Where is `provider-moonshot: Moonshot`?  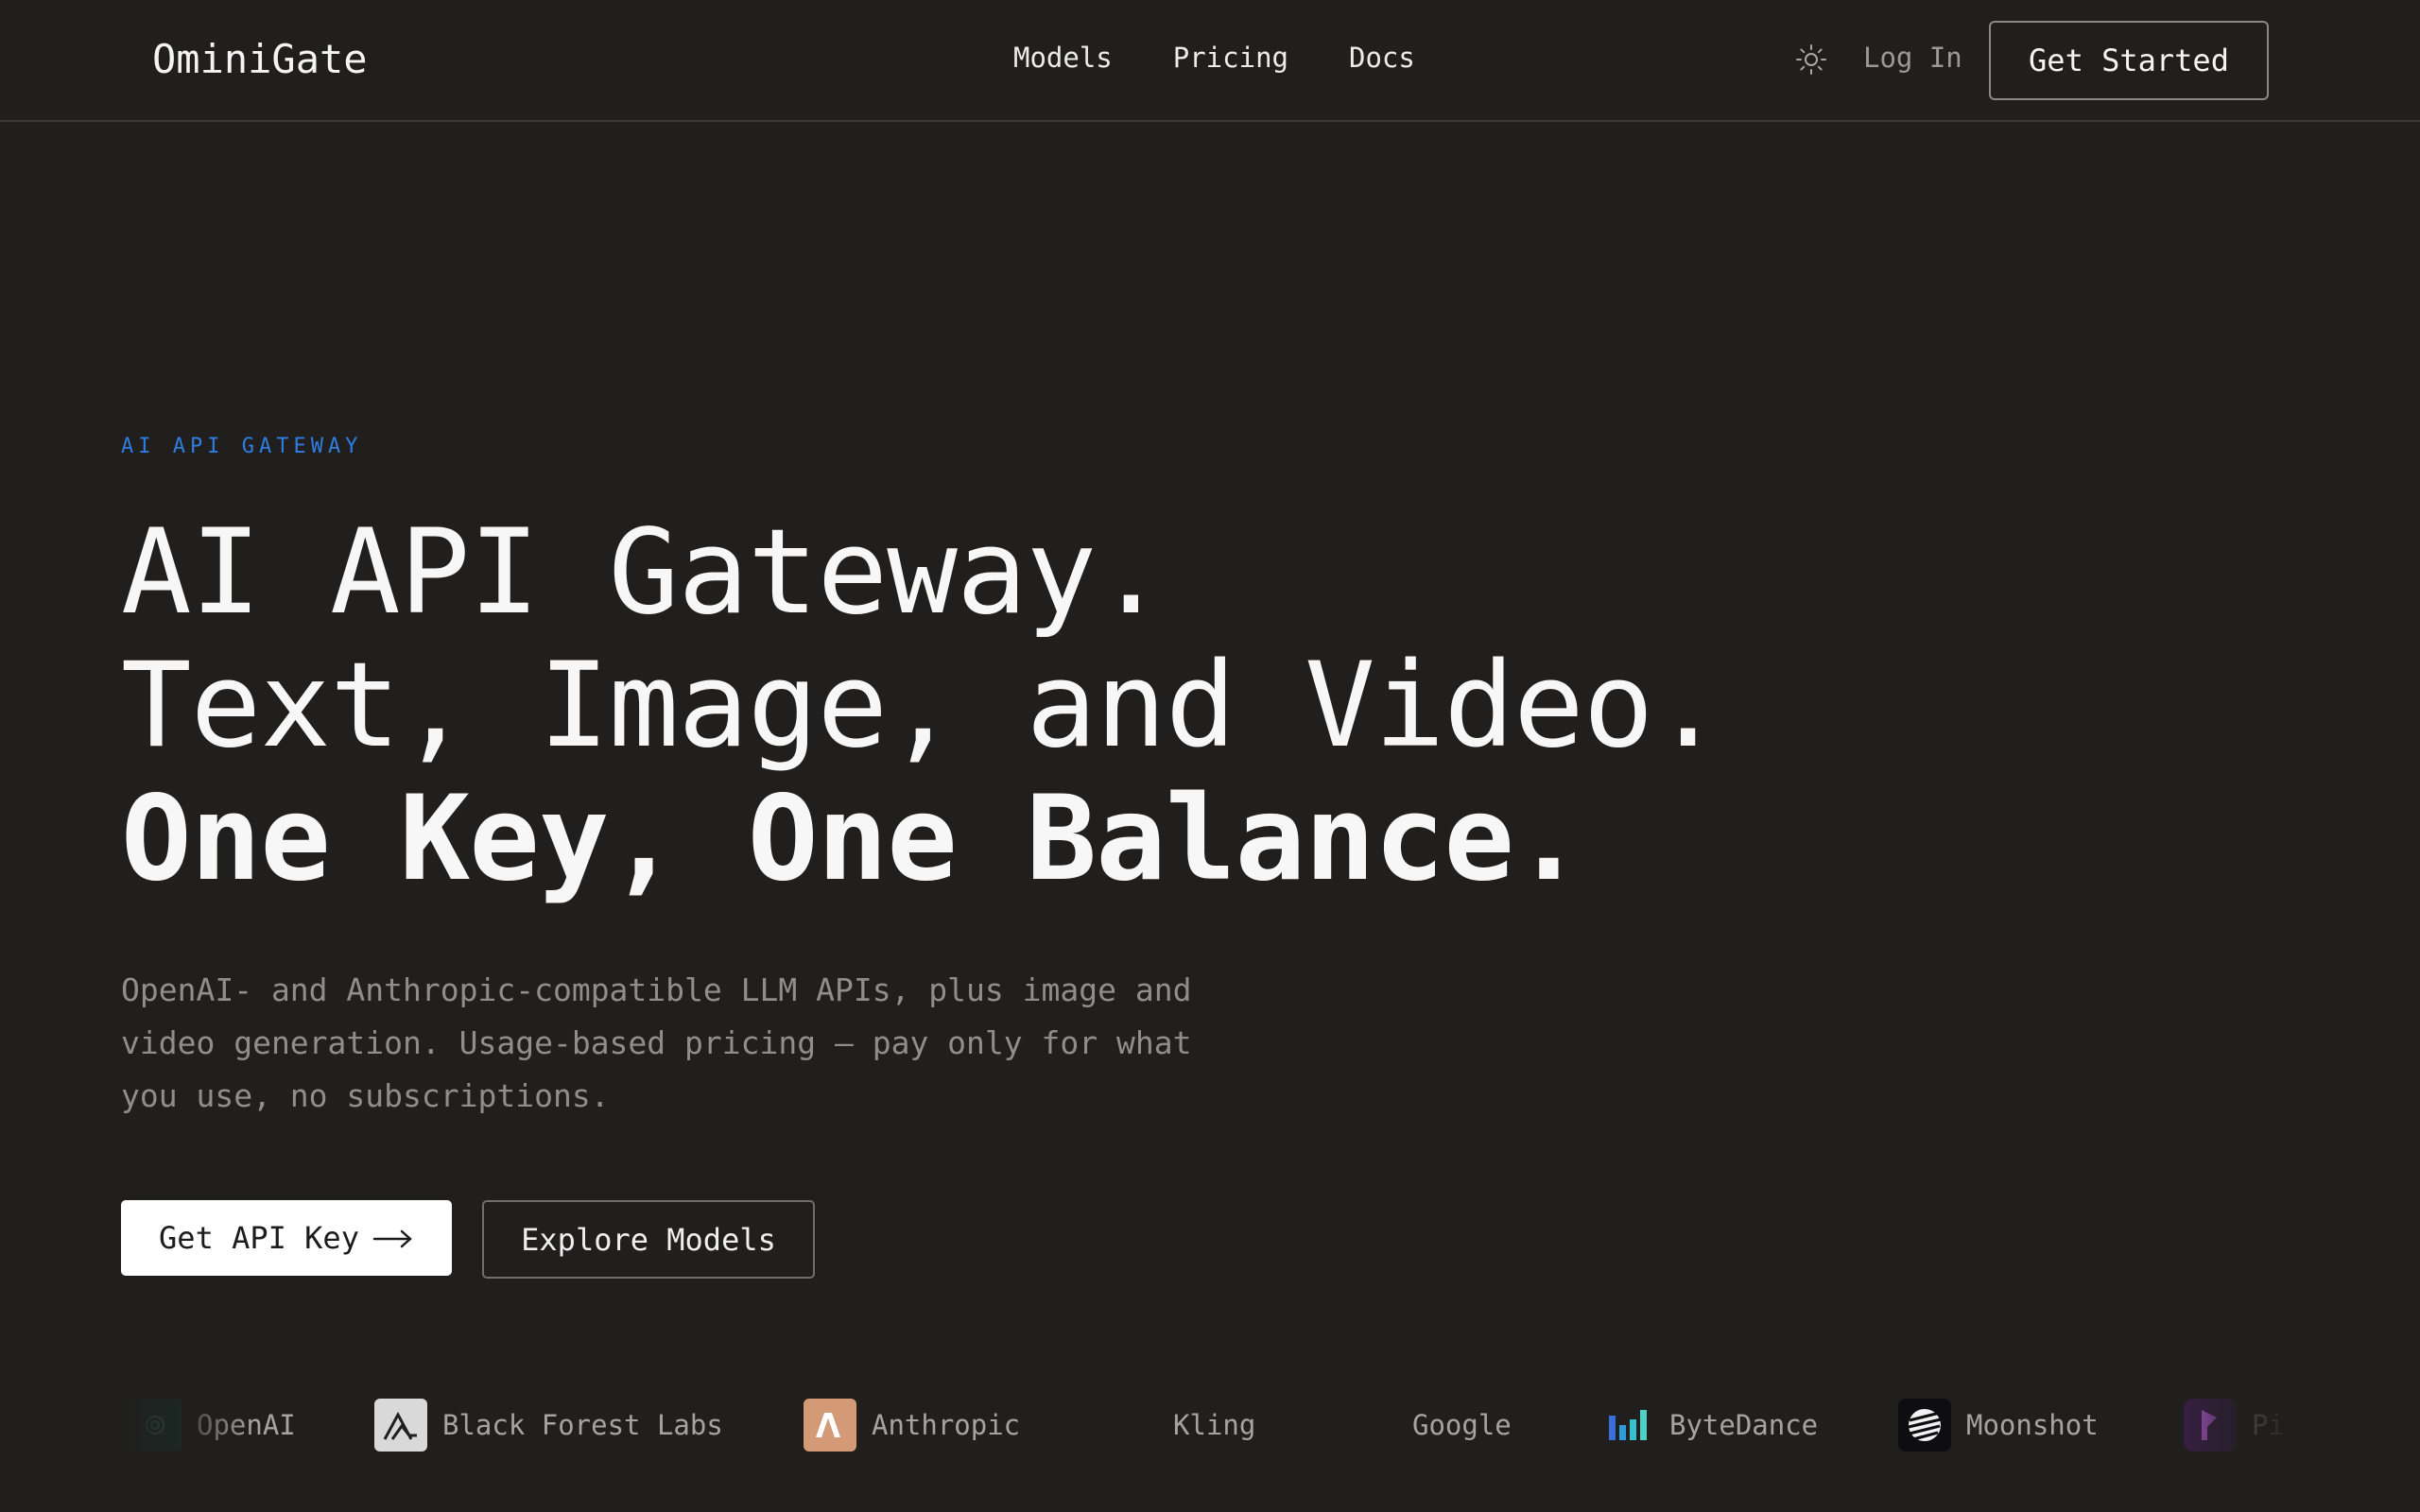 provider-moonshot: Moonshot is located at coordinates (1998, 1425).